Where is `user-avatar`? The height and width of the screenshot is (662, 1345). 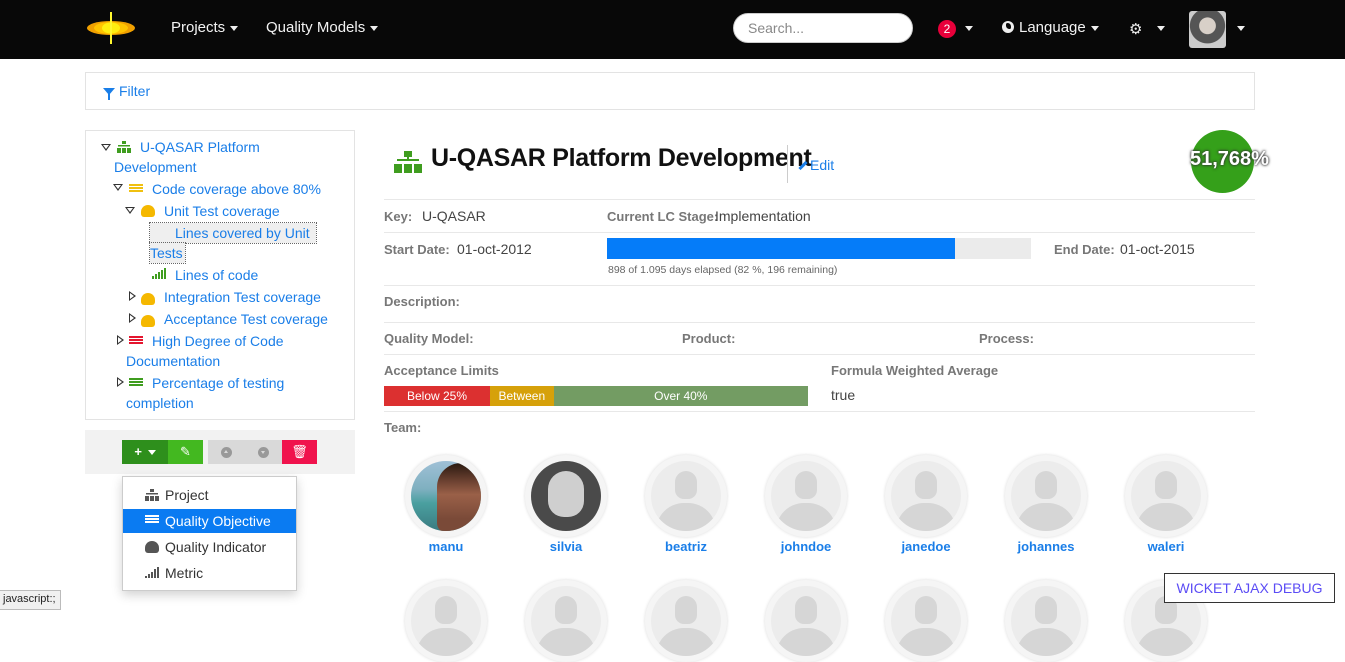
user-avatar is located at coordinates (1207, 29).